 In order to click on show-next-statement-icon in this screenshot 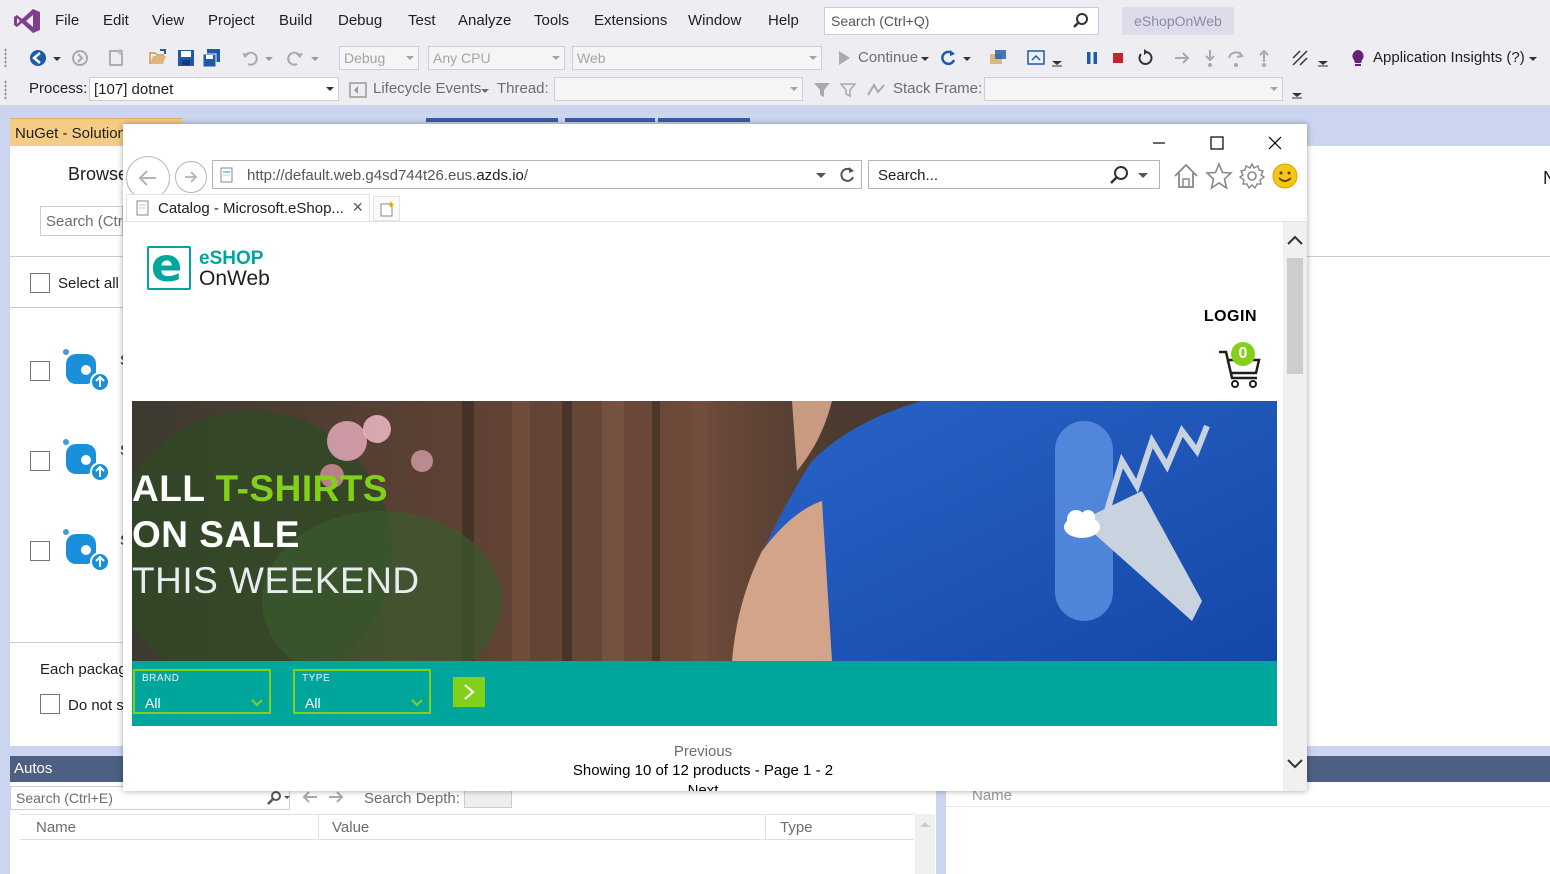, I will do `click(1182, 58)`.